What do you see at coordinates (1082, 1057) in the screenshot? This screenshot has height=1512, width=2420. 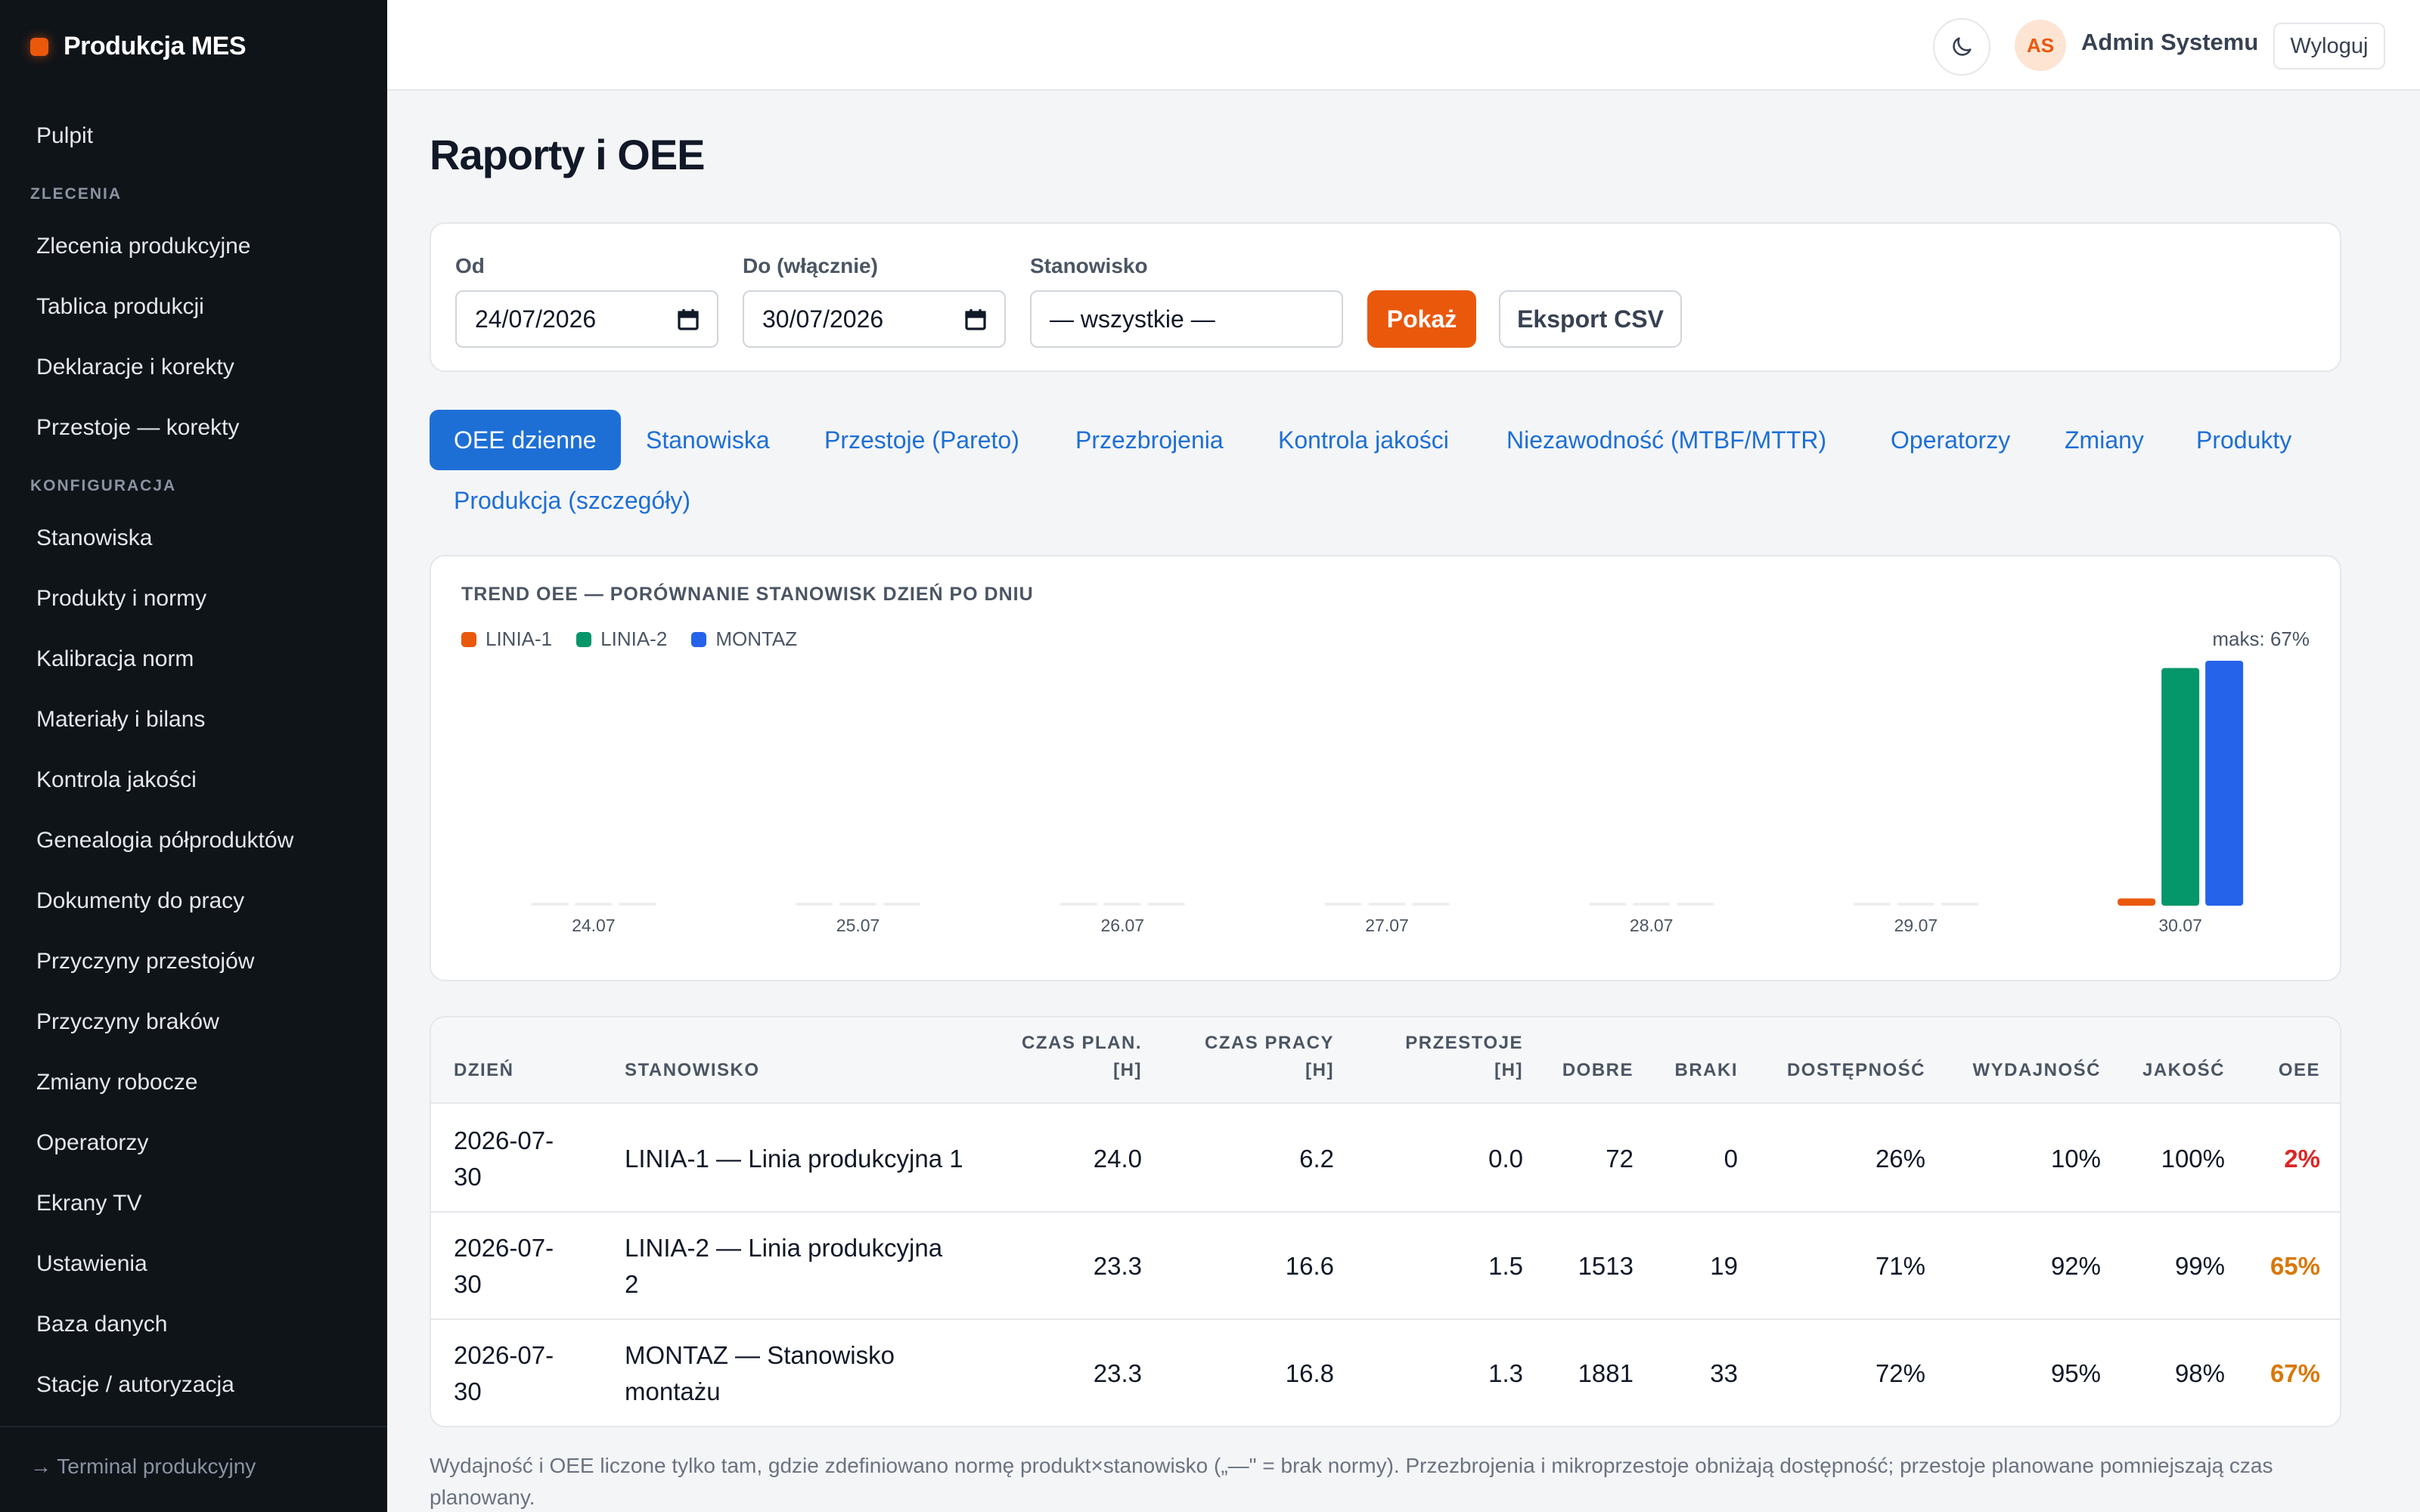 I see `column-header-plan-time: CZAS PLAN. [H]` at bounding box center [1082, 1057].